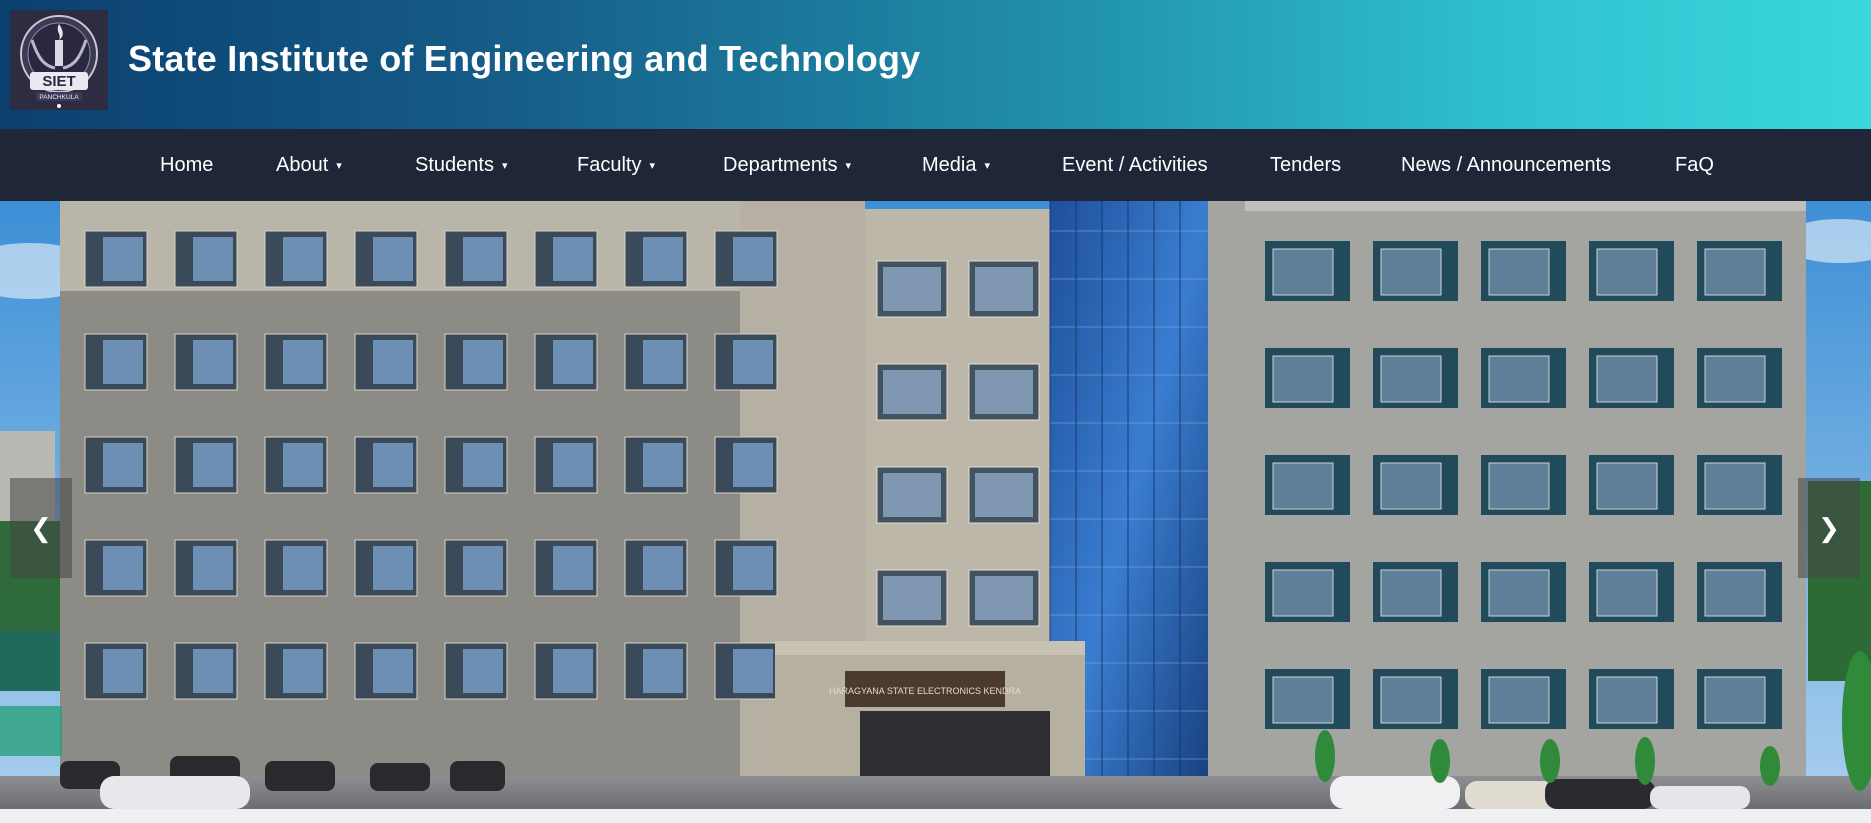 Image resolution: width=1871 pixels, height=823 pixels. I want to click on nav-item-label: Tenders, so click(1306, 165).